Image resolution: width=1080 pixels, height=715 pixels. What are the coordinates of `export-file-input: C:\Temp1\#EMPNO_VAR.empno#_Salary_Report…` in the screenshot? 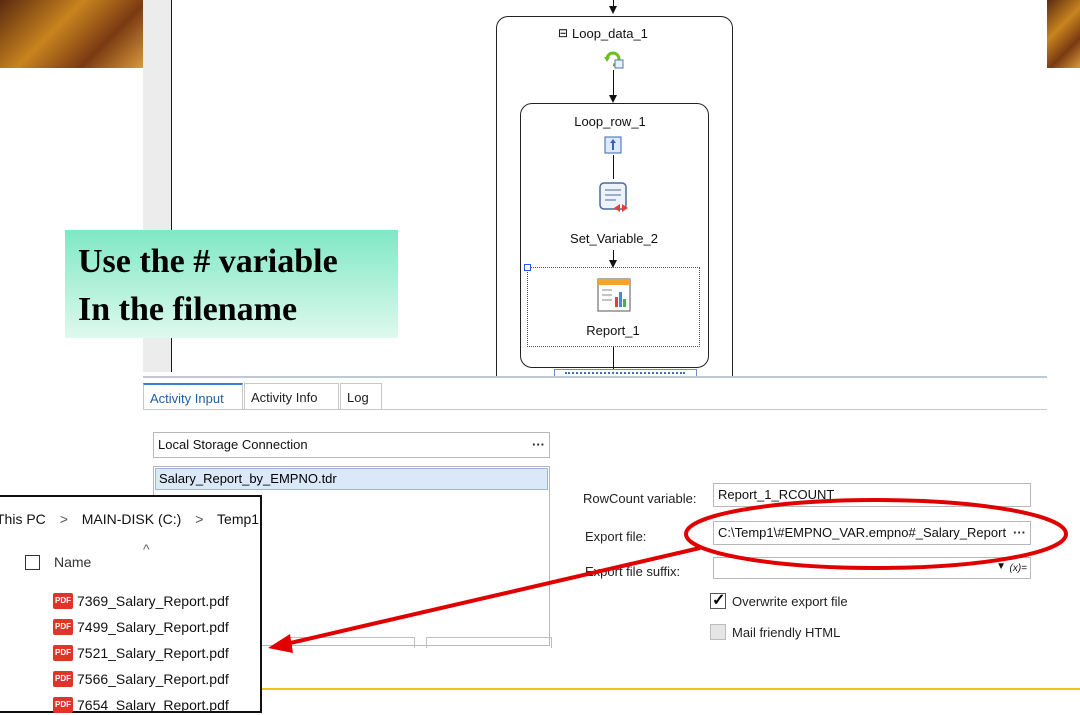 It's located at (872, 533).